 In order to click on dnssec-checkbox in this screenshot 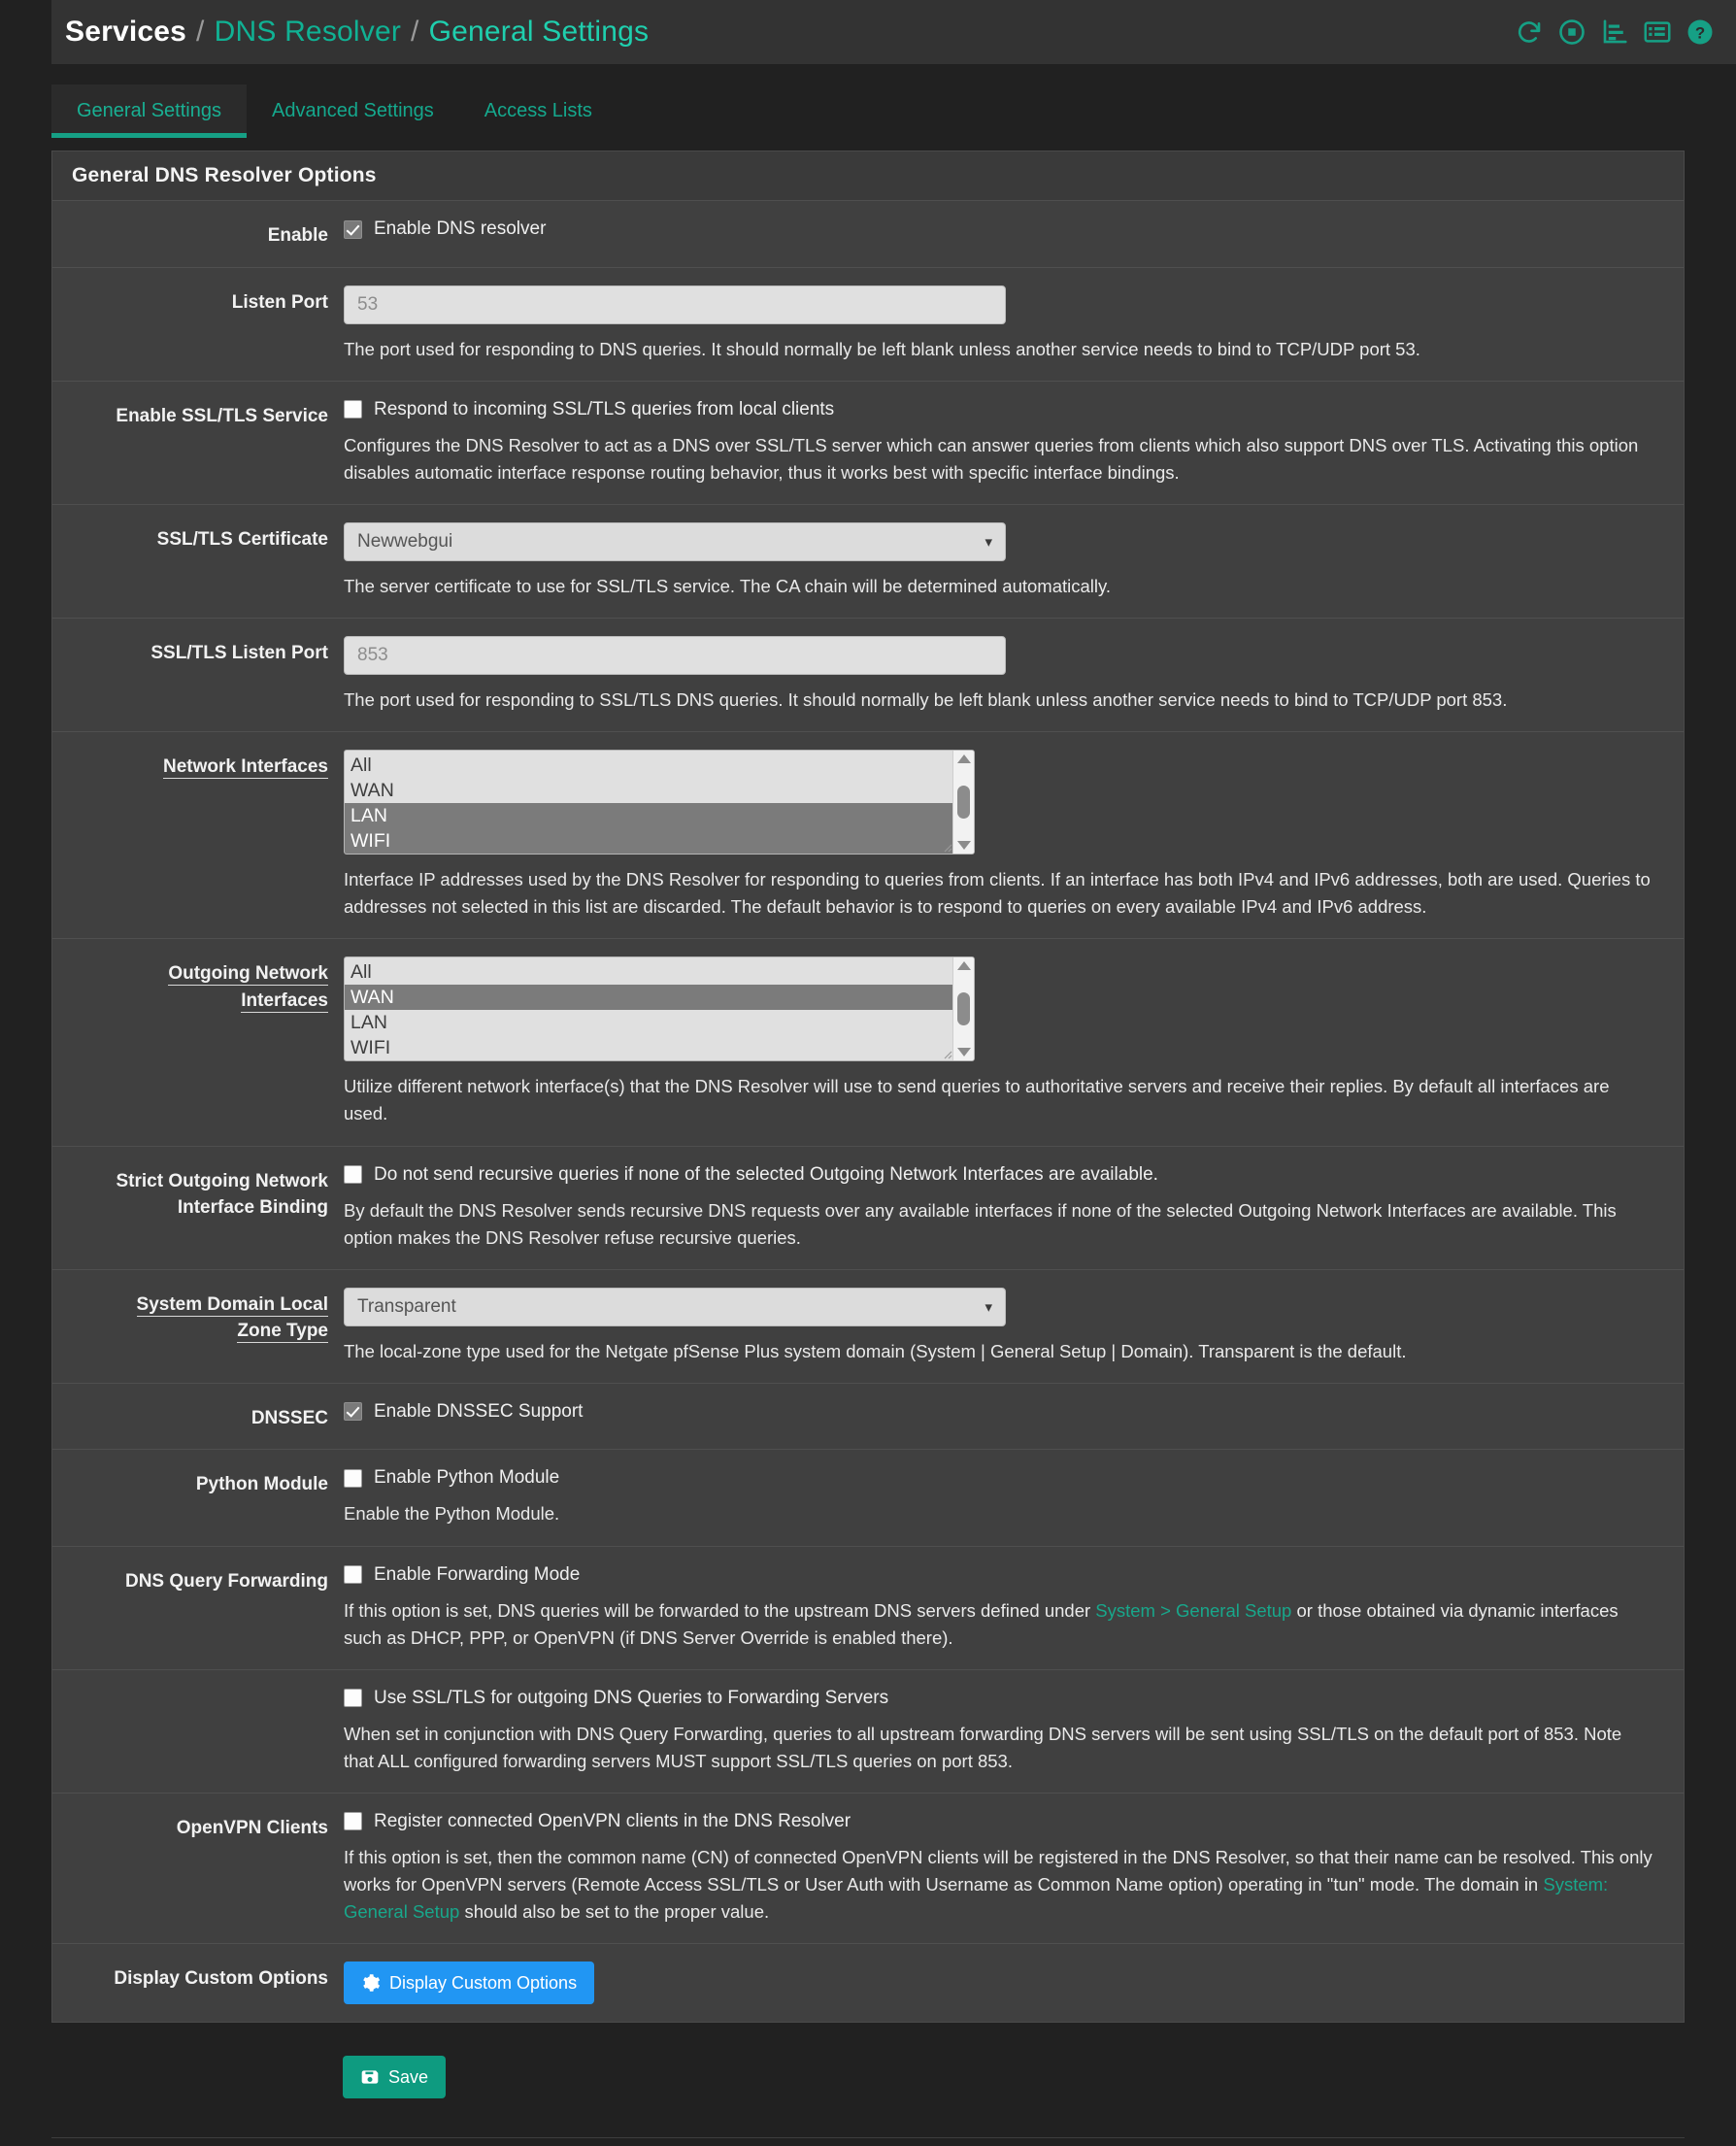, I will do `click(353, 1412)`.